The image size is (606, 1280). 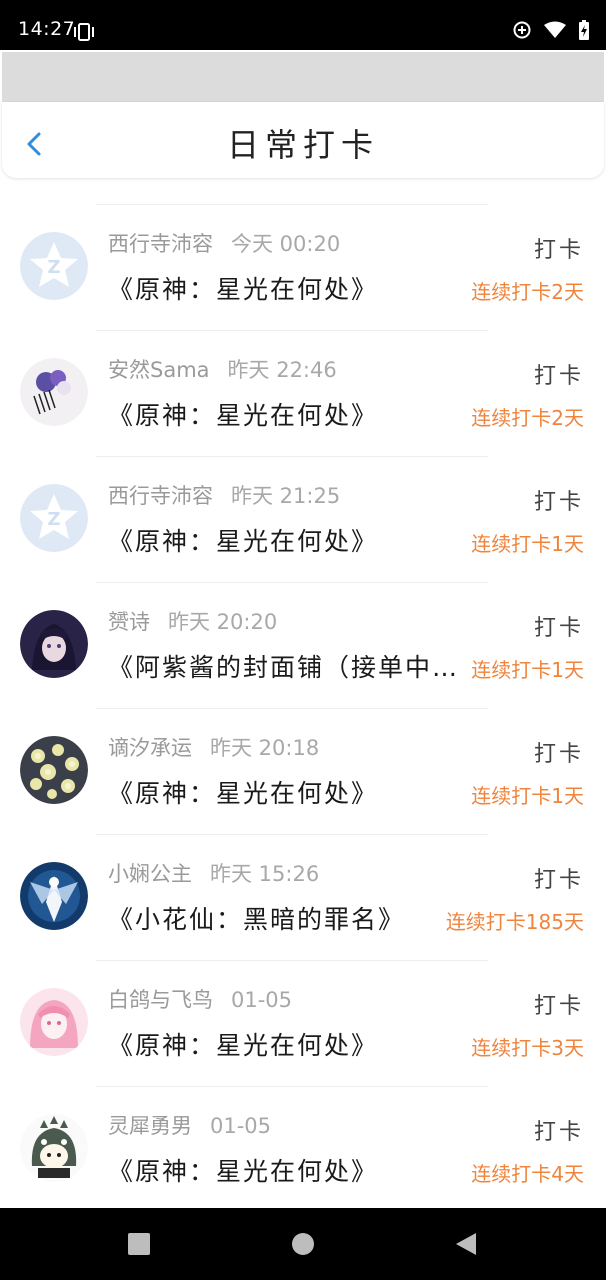 I want to click on user-meta: 赟诗 昨天 20:20, so click(x=192, y=621).